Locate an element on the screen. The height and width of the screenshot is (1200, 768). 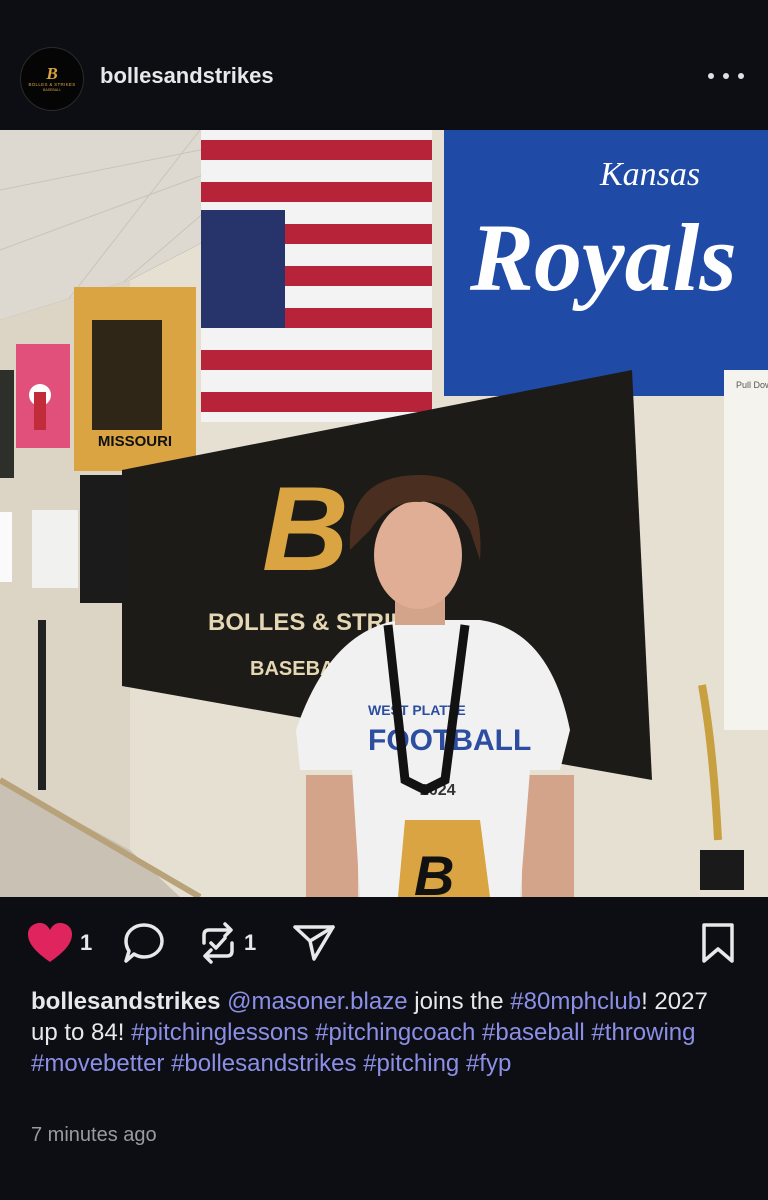
hashtag-link: #fyp is located at coordinates (488, 1063).